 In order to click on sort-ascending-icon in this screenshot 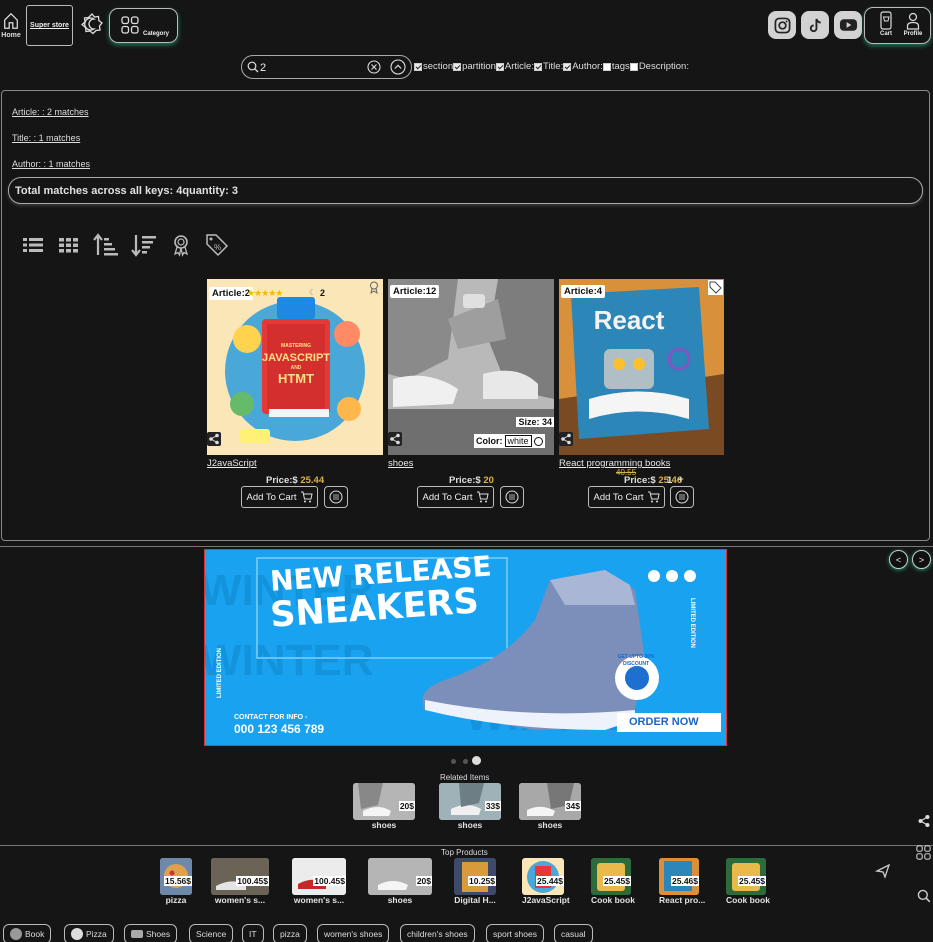, I will do `click(105, 245)`.